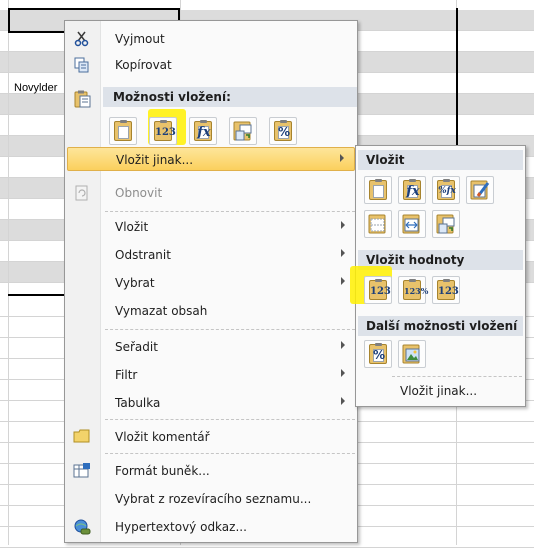 The height and width of the screenshot is (548, 534). I want to click on paste-formulas-number-format-button: %fx, so click(446, 190).